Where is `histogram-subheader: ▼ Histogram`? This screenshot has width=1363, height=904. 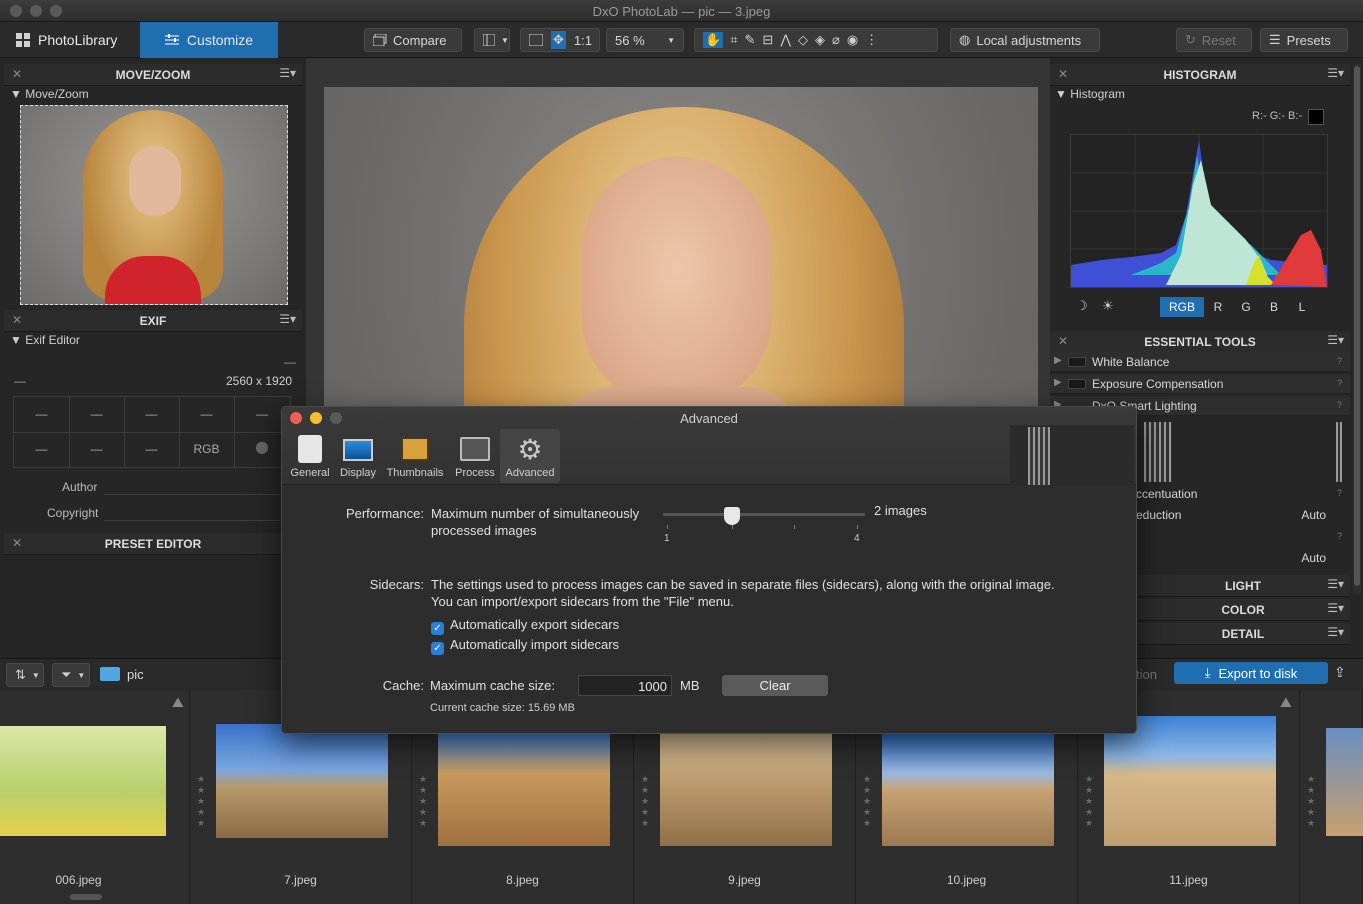
histogram-subheader: ▼ Histogram is located at coordinates (1090, 94).